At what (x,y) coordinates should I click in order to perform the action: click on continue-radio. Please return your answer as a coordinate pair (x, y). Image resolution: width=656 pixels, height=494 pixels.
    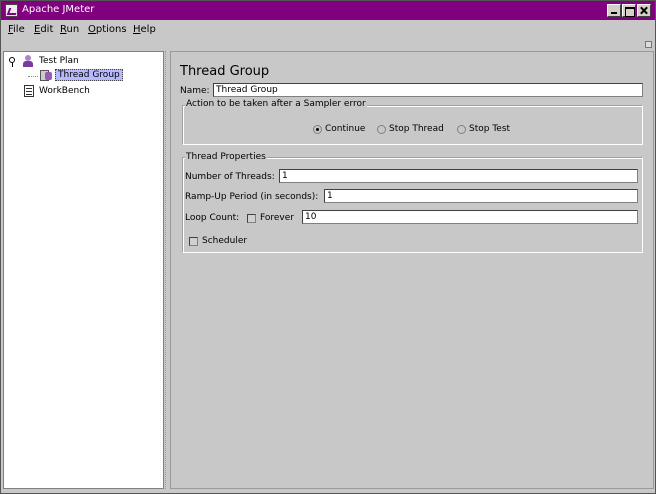
    Looking at the image, I should click on (317, 129).